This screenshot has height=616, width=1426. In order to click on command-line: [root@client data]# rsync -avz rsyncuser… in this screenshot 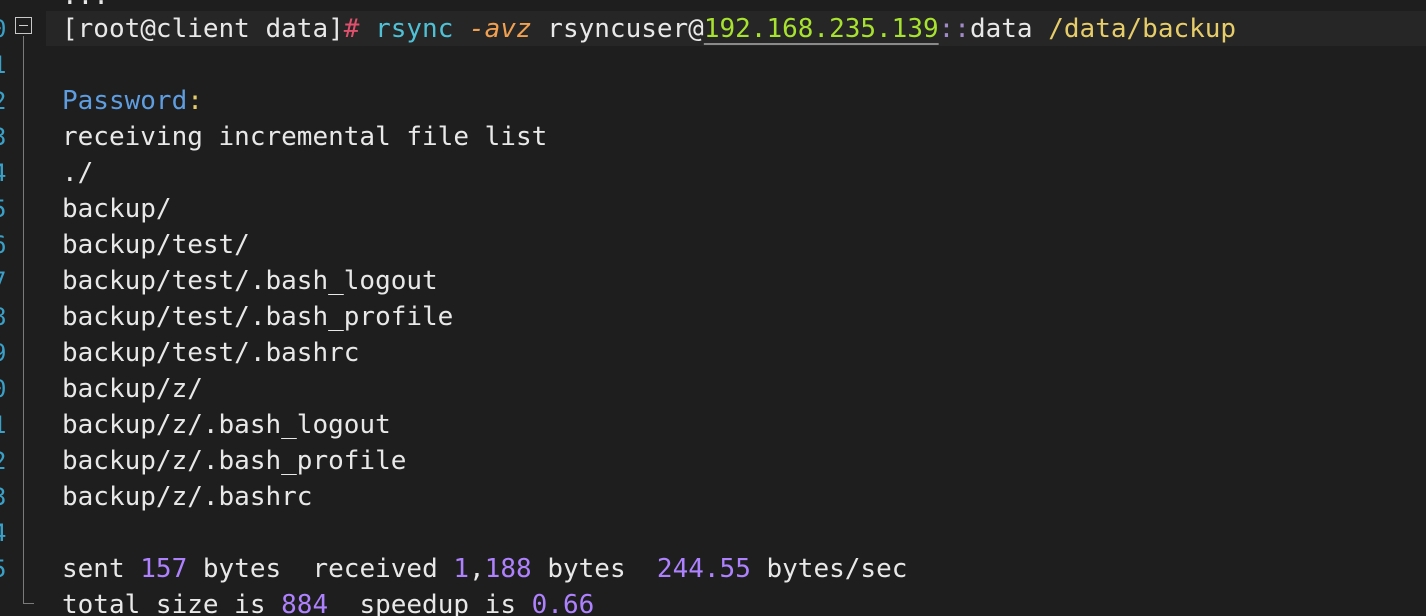, I will do `click(649, 29)`.